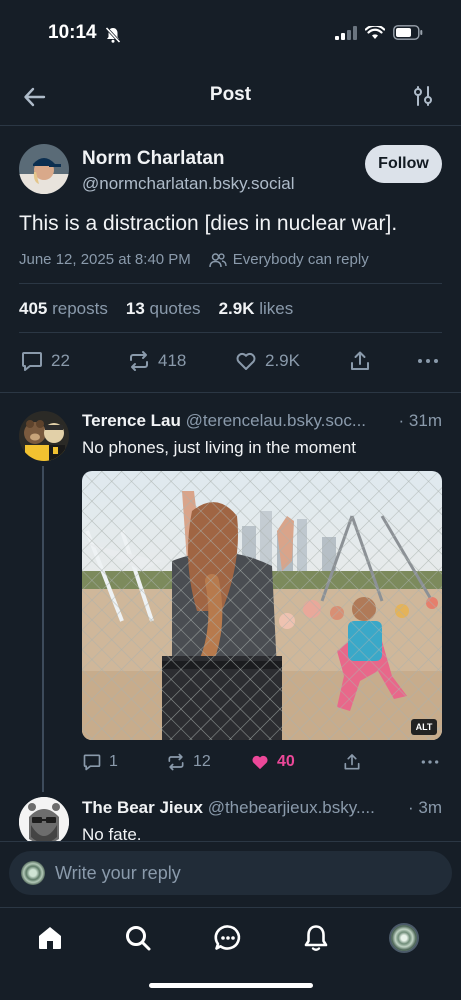 This screenshot has height=1000, width=461. I want to click on search-icon, so click(138, 938).